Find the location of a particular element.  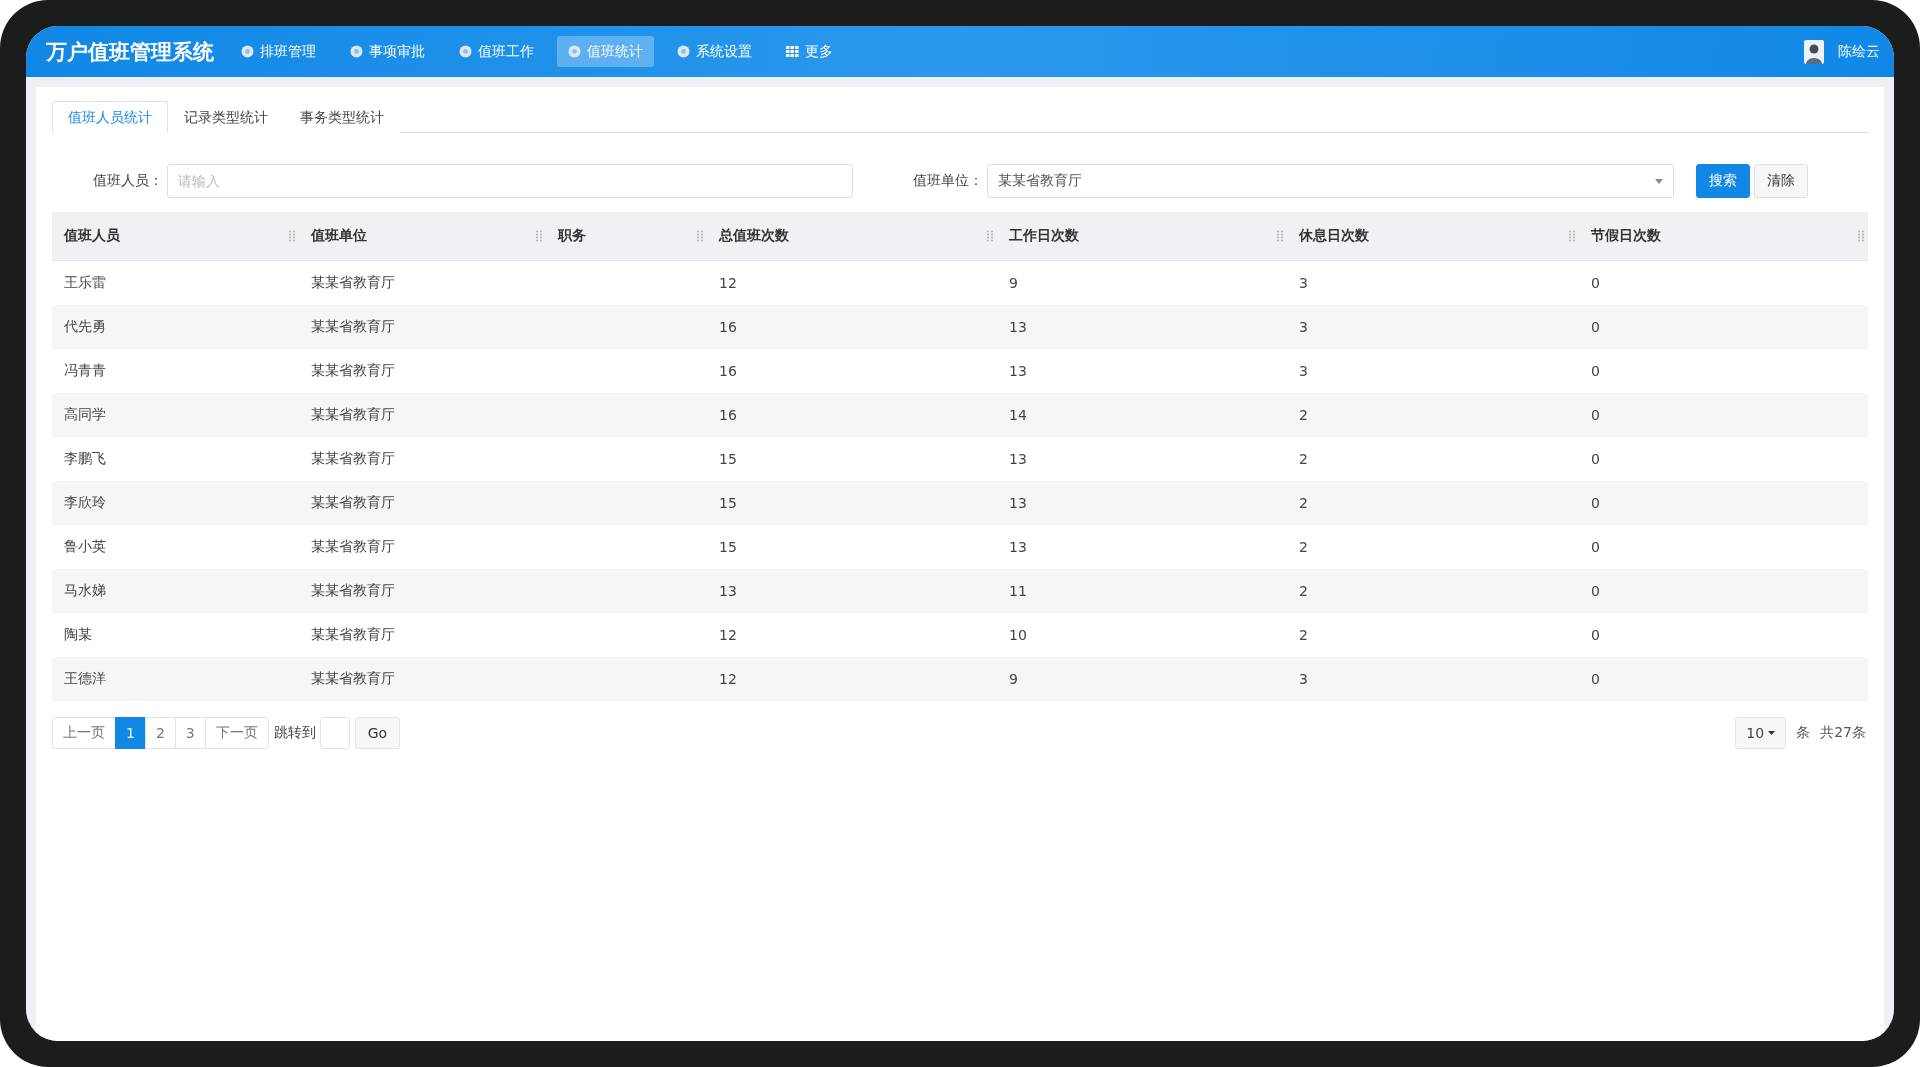

column-header: 值班人员 is located at coordinates (175, 236).